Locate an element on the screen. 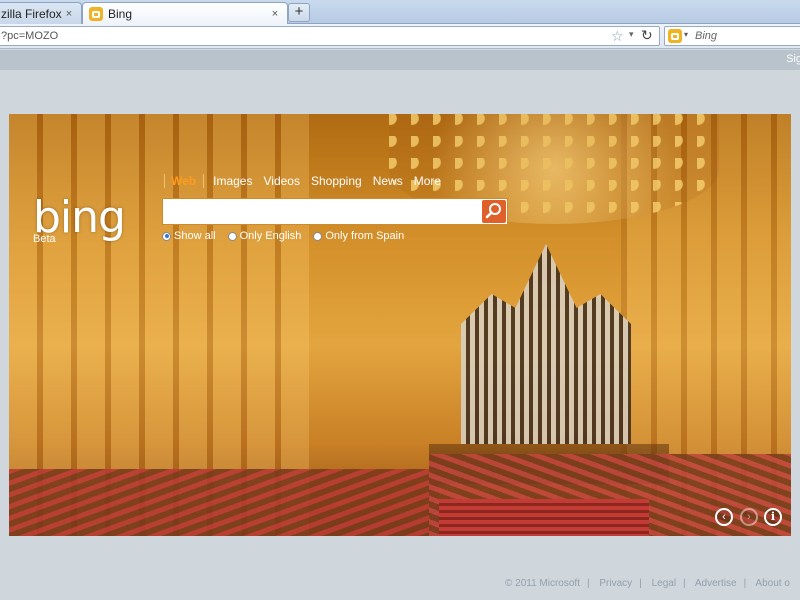 The height and width of the screenshot is (600, 800). scope-news: News is located at coordinates (388, 181).